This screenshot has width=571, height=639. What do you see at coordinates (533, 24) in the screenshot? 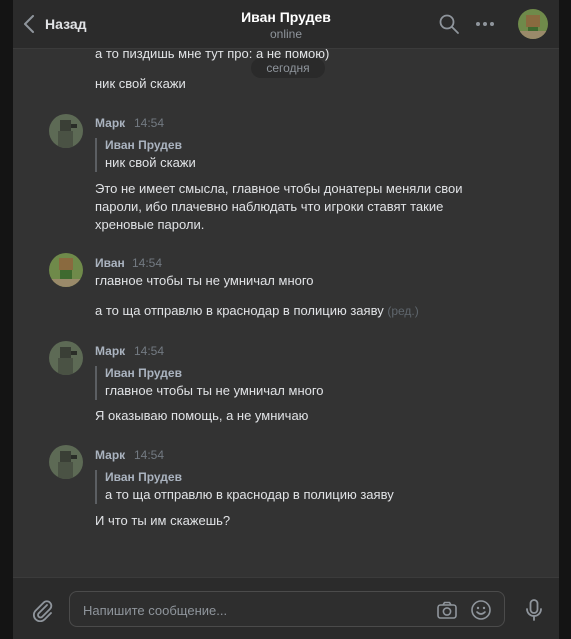
I see `contact-avatar` at bounding box center [533, 24].